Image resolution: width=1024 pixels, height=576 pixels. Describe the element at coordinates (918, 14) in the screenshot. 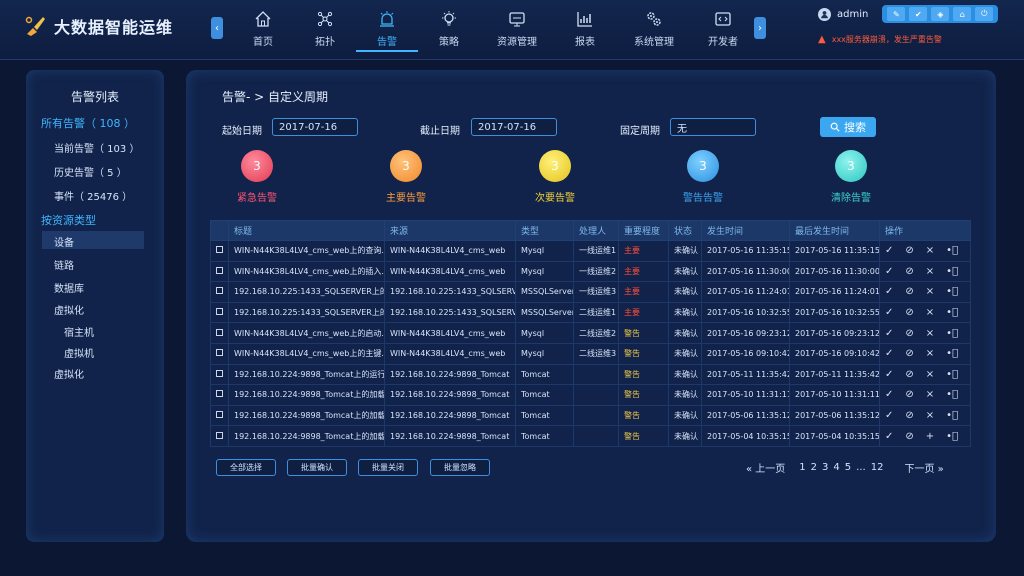

I see `shield-check-icon: ✔` at that location.